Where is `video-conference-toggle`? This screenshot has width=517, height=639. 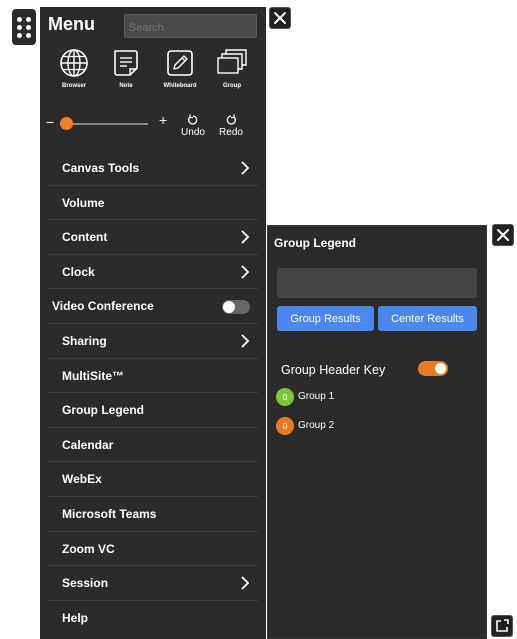
video-conference-toggle is located at coordinates (236, 307).